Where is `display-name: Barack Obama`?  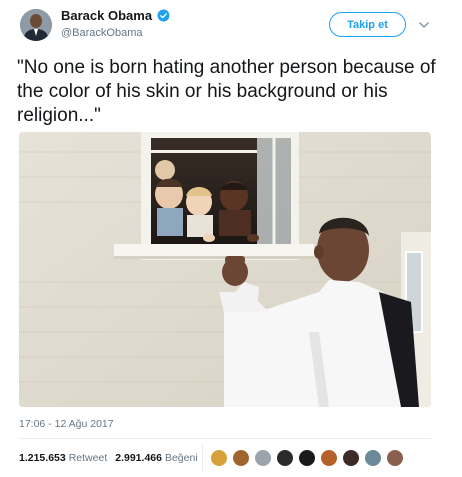
display-name: Barack Obama is located at coordinates (106, 15).